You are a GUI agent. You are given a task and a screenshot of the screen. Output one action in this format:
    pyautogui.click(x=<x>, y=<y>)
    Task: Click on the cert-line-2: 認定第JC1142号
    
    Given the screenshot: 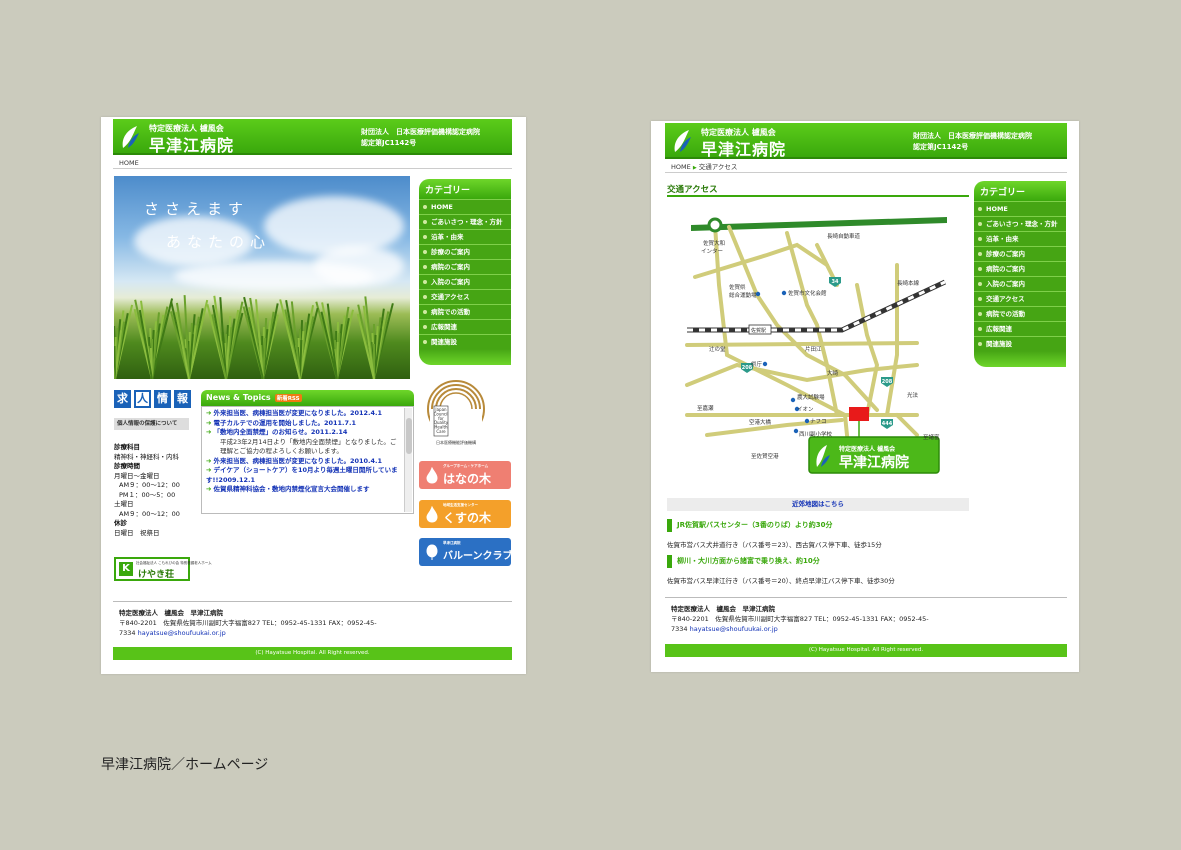 What is the action you would take?
    pyautogui.click(x=389, y=143)
    